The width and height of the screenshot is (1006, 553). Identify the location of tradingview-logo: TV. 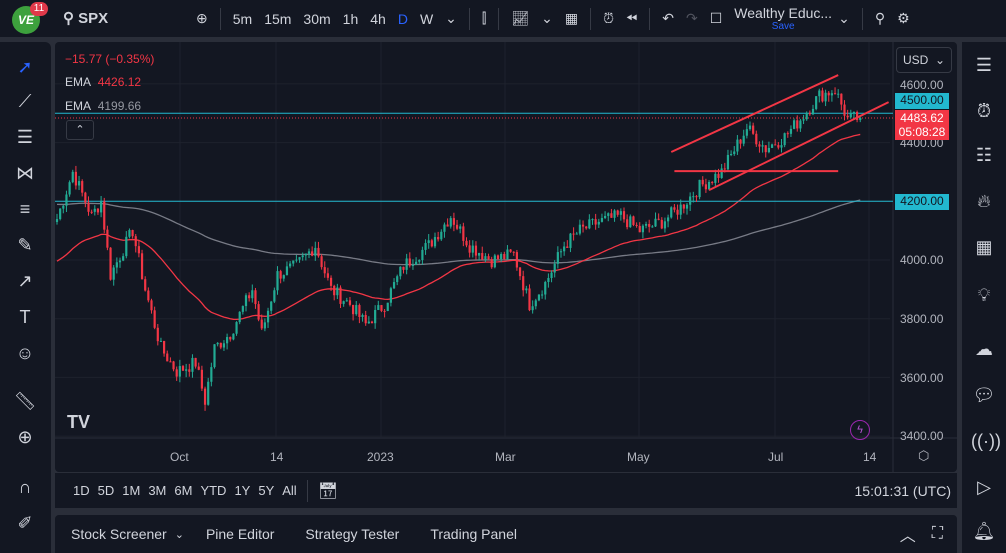
(78, 422).